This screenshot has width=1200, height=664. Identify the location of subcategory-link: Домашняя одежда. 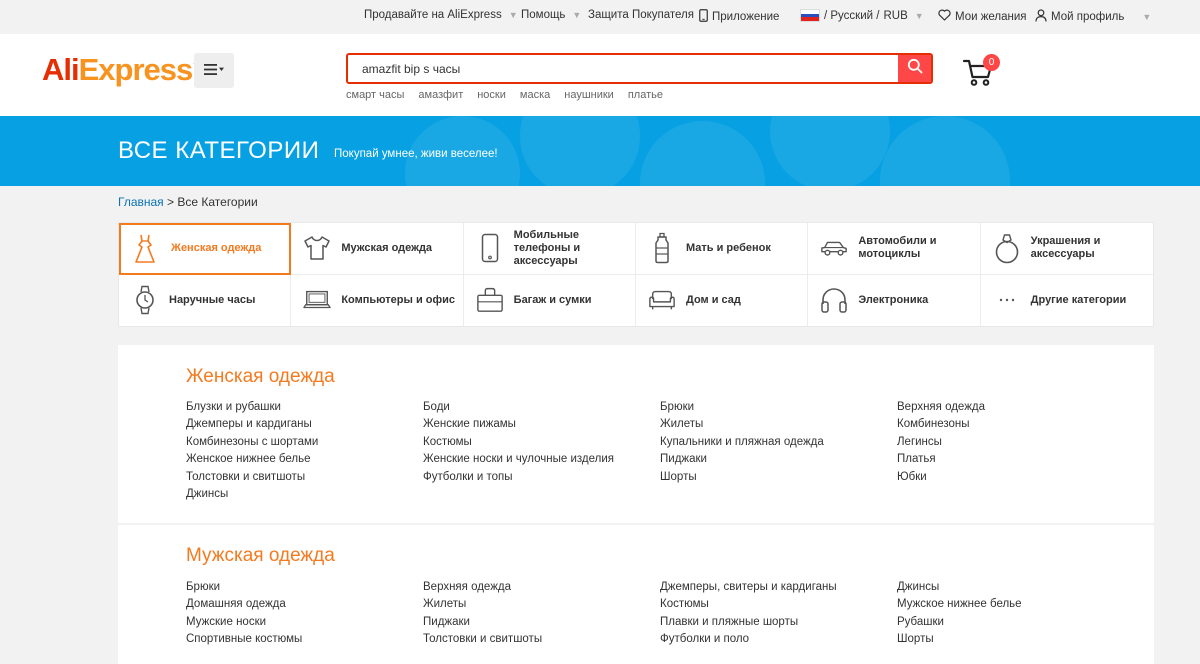
(304, 604).